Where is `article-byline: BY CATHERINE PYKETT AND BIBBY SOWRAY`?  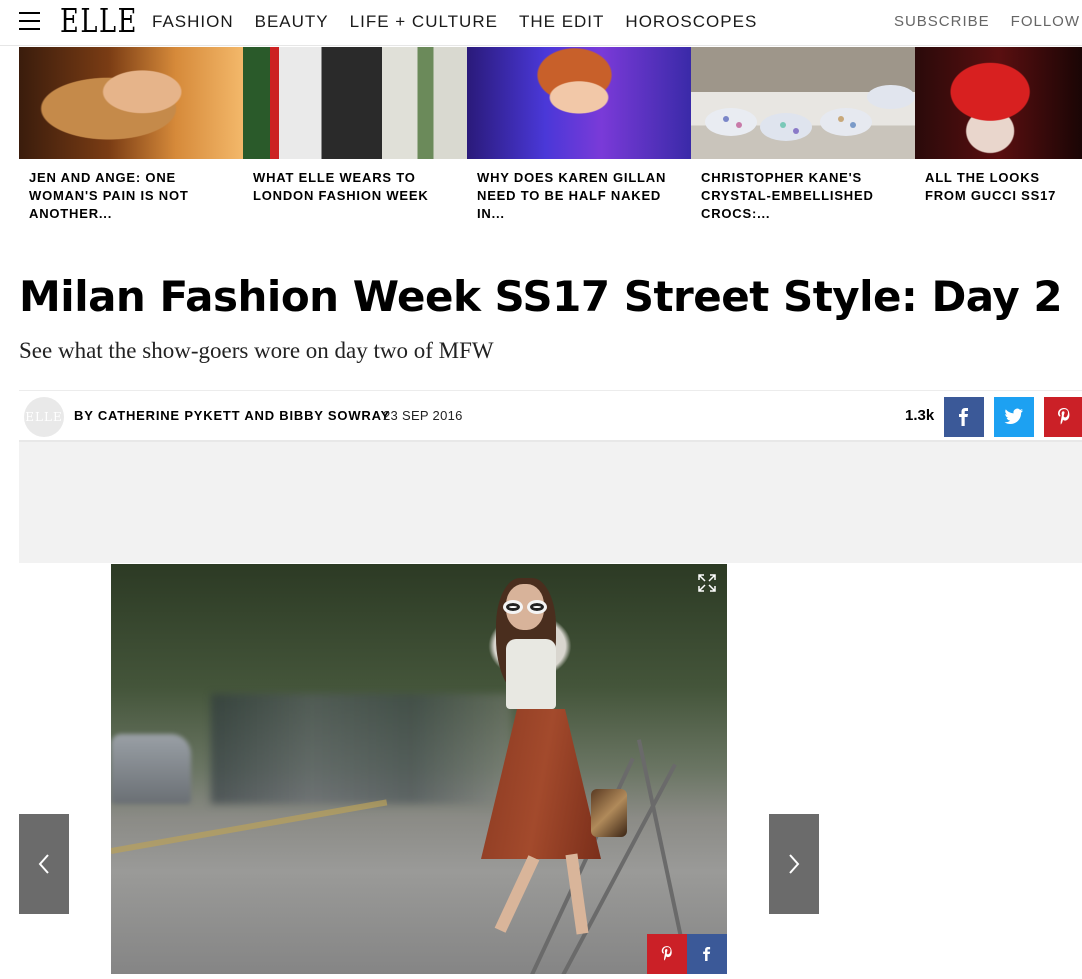 article-byline: BY CATHERINE PYKETT AND BIBBY SOWRAY is located at coordinates (232, 415).